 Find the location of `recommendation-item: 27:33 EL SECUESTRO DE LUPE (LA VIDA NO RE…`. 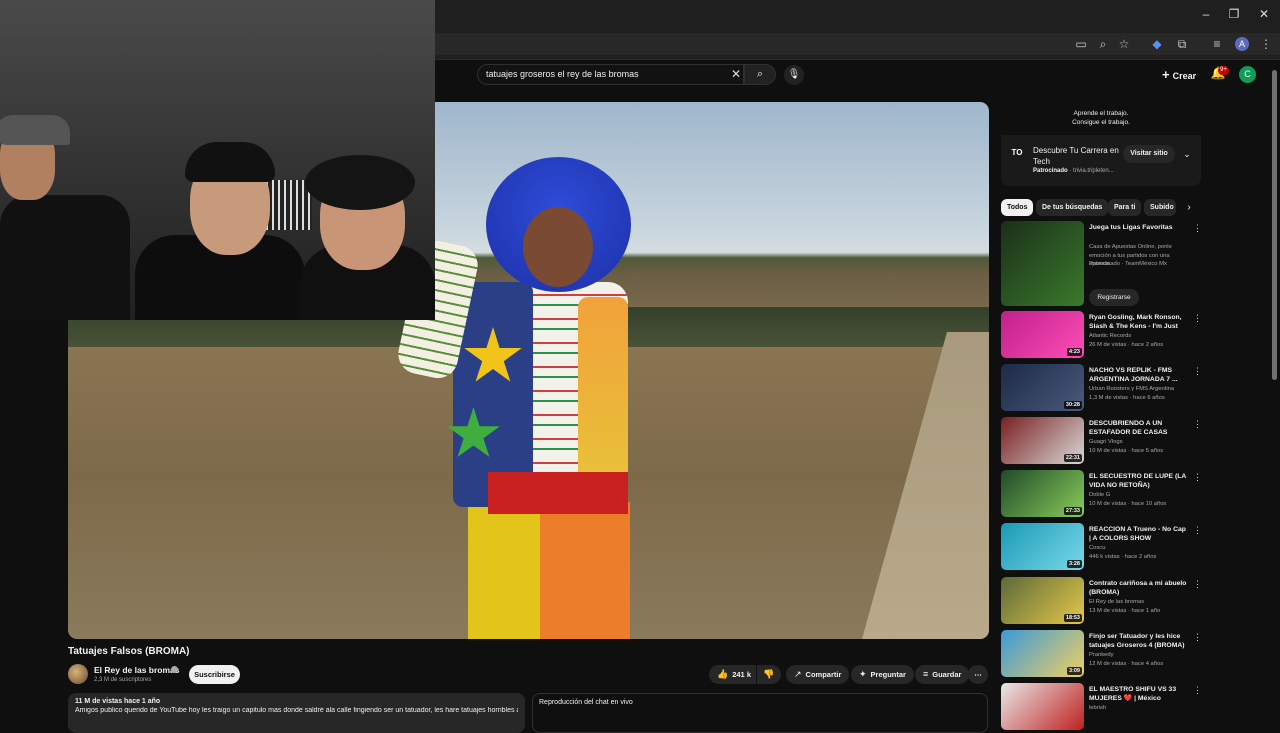

recommendation-item: 27:33 EL SECUESTRO DE LUPE (LA VIDA NO RE… is located at coordinates (1101, 495).